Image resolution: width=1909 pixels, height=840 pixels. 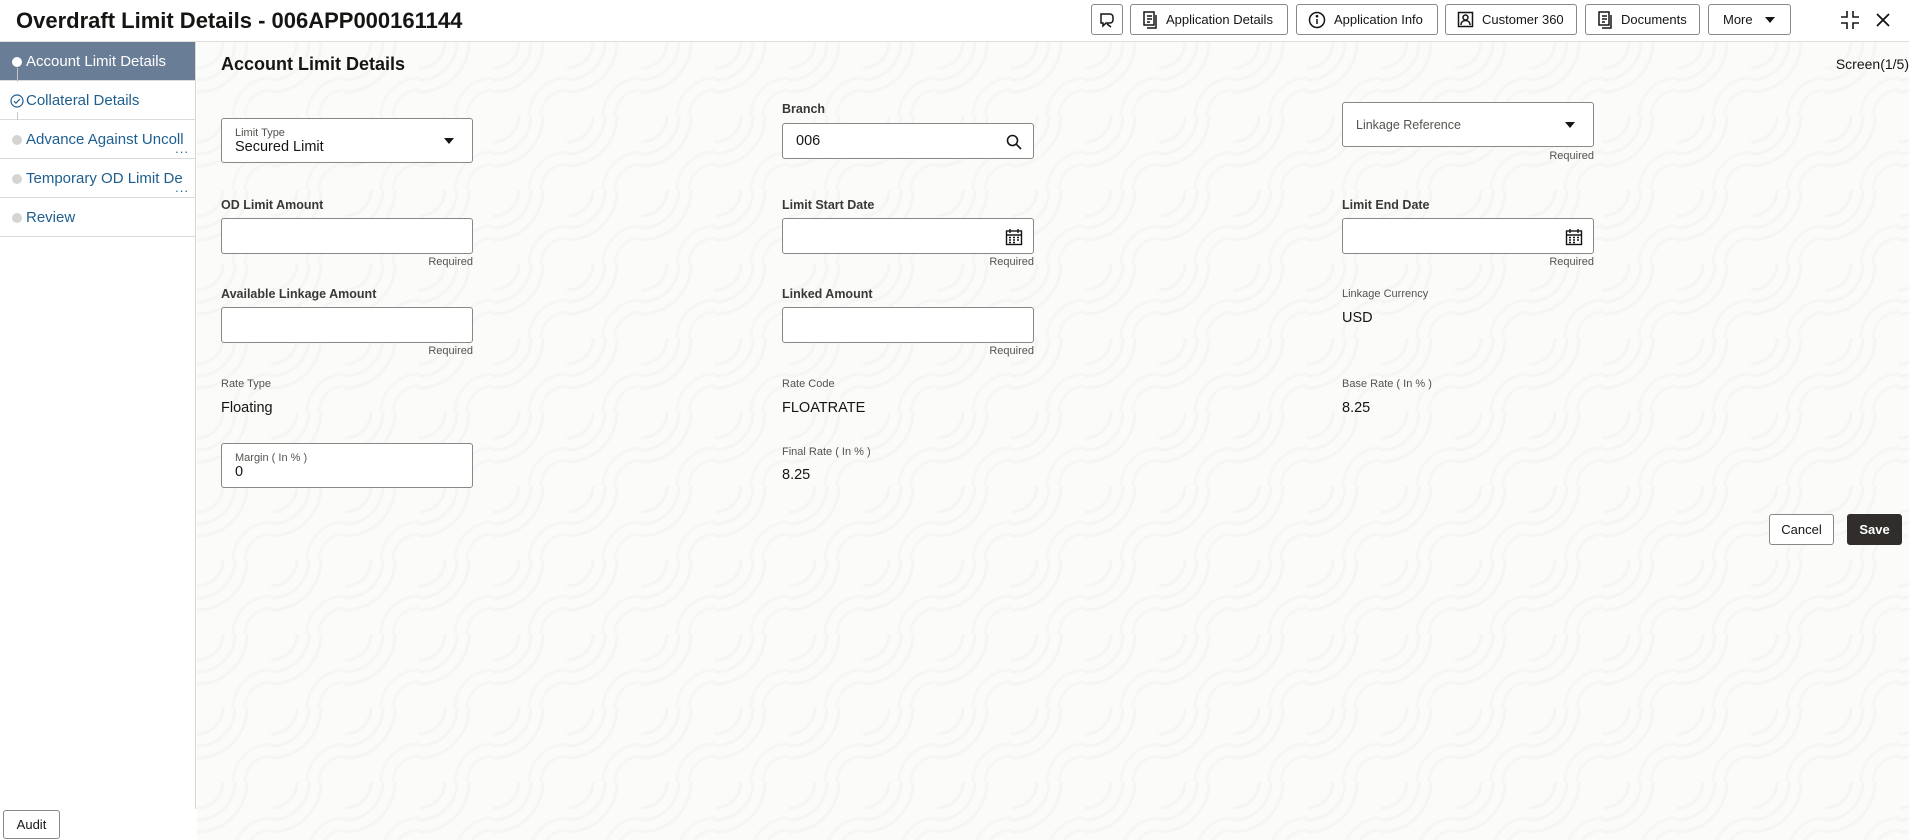 I want to click on linkage-currency-value: USD, so click(x=1357, y=318).